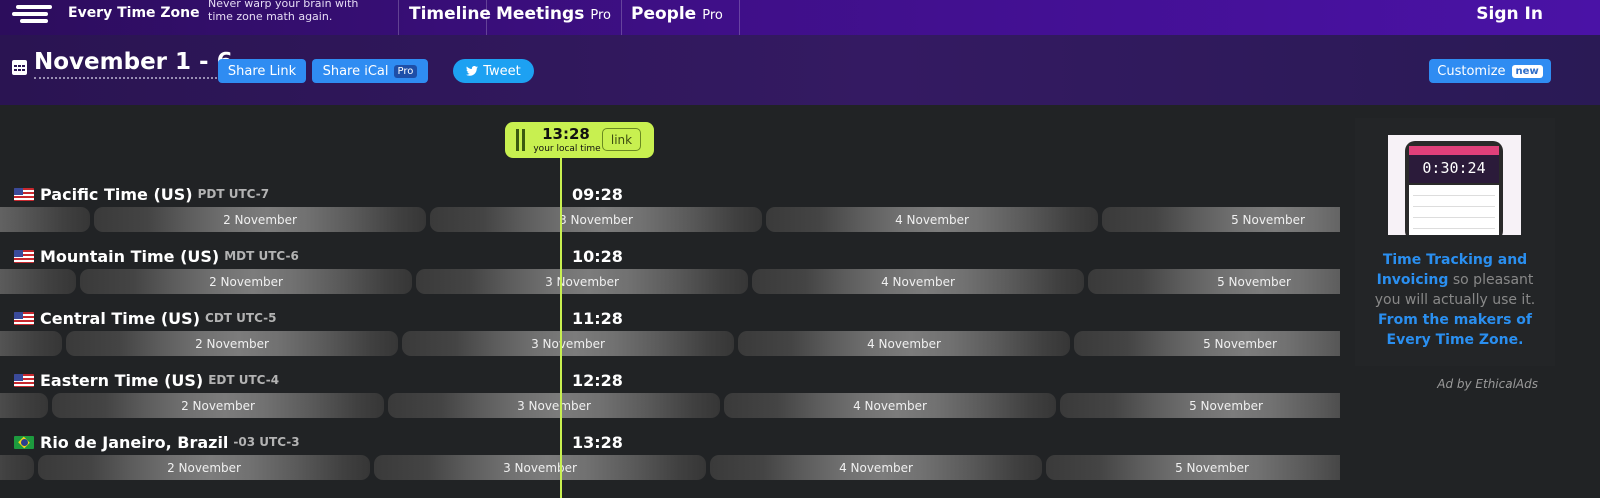  I want to click on new-badge: new, so click(1527, 71).